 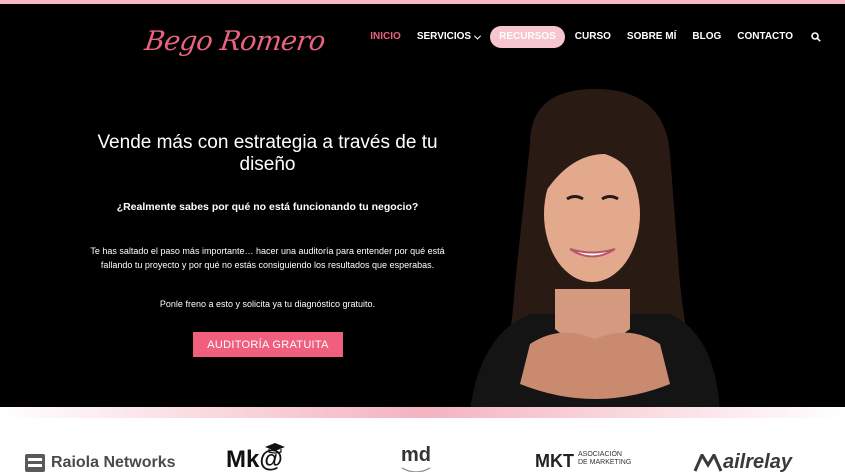 I want to click on mkt-text: MKT, so click(x=554, y=461).